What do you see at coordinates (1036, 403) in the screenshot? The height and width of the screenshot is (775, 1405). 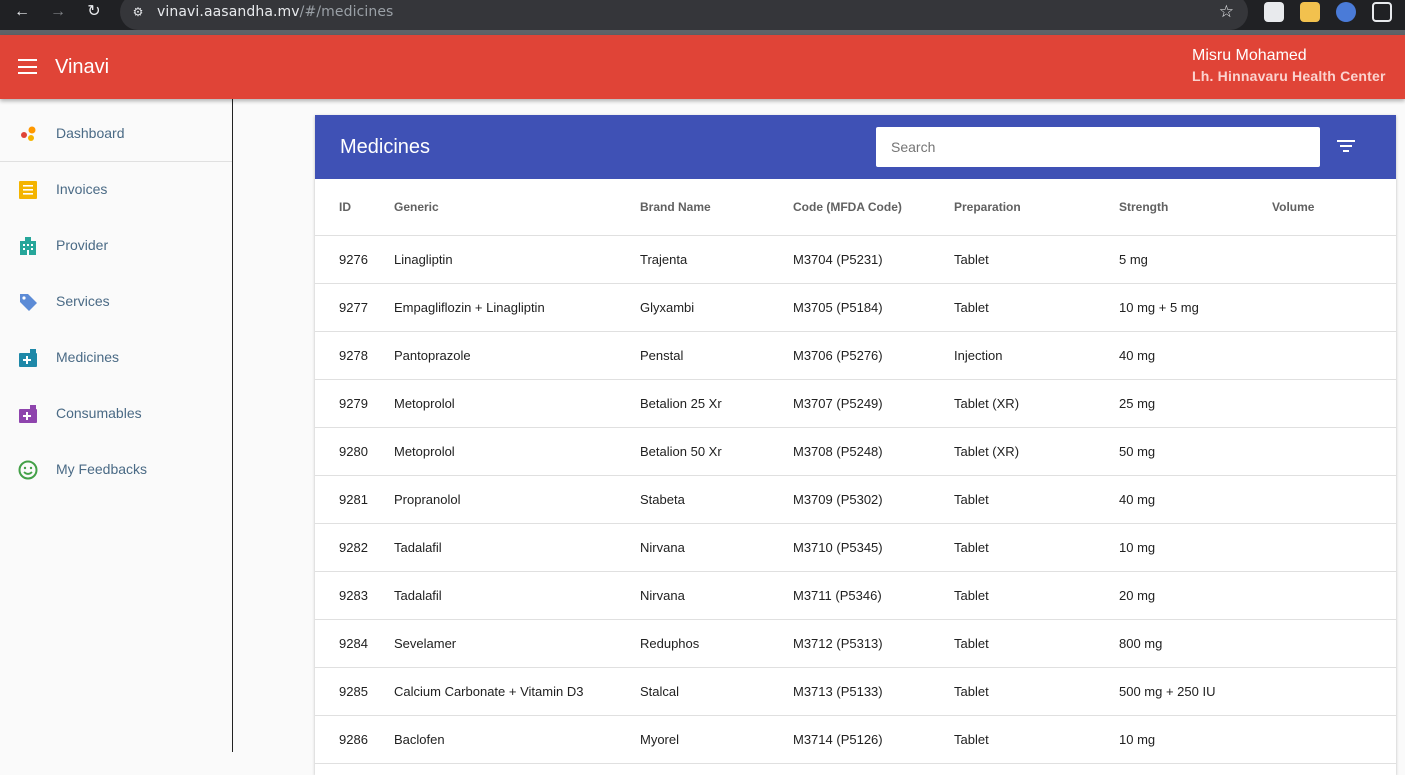 I see `cell-preparation: Tablet (XR)` at bounding box center [1036, 403].